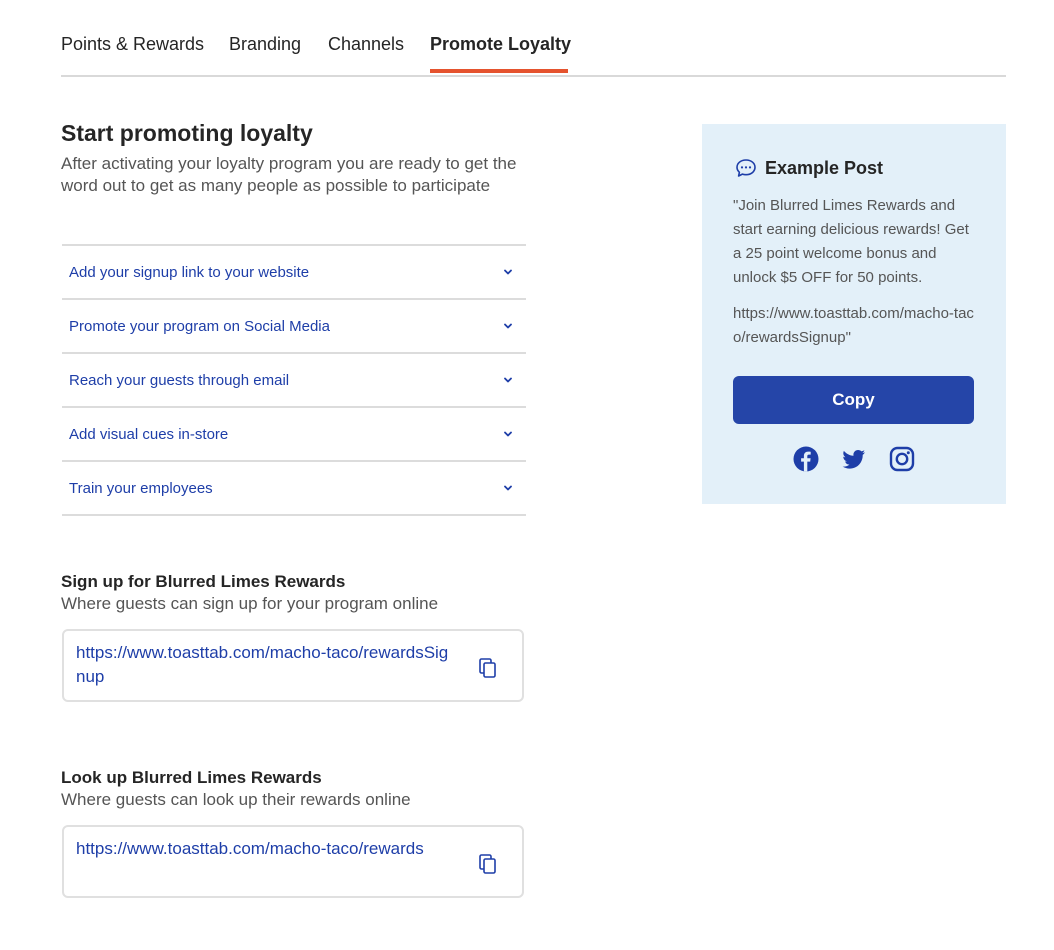 Image resolution: width=1054 pixels, height=950 pixels. Describe the element at coordinates (824, 168) in the screenshot. I see `example-post-title: Example Post` at that location.